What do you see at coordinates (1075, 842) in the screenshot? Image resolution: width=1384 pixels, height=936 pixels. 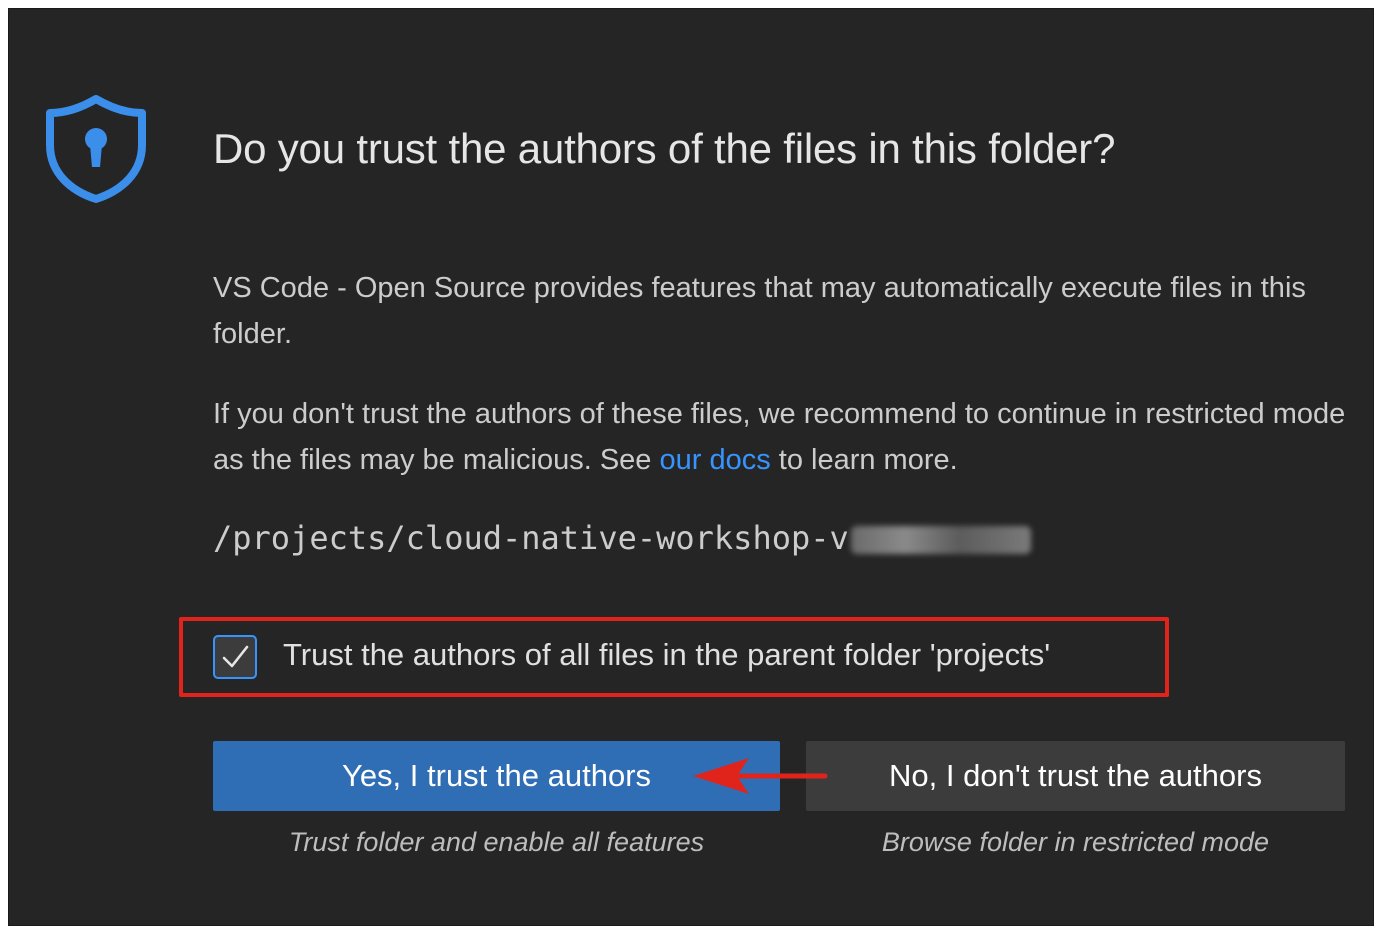 I see `dont-trust-authors-subtitle: Browse folder in restricted mode` at bounding box center [1075, 842].